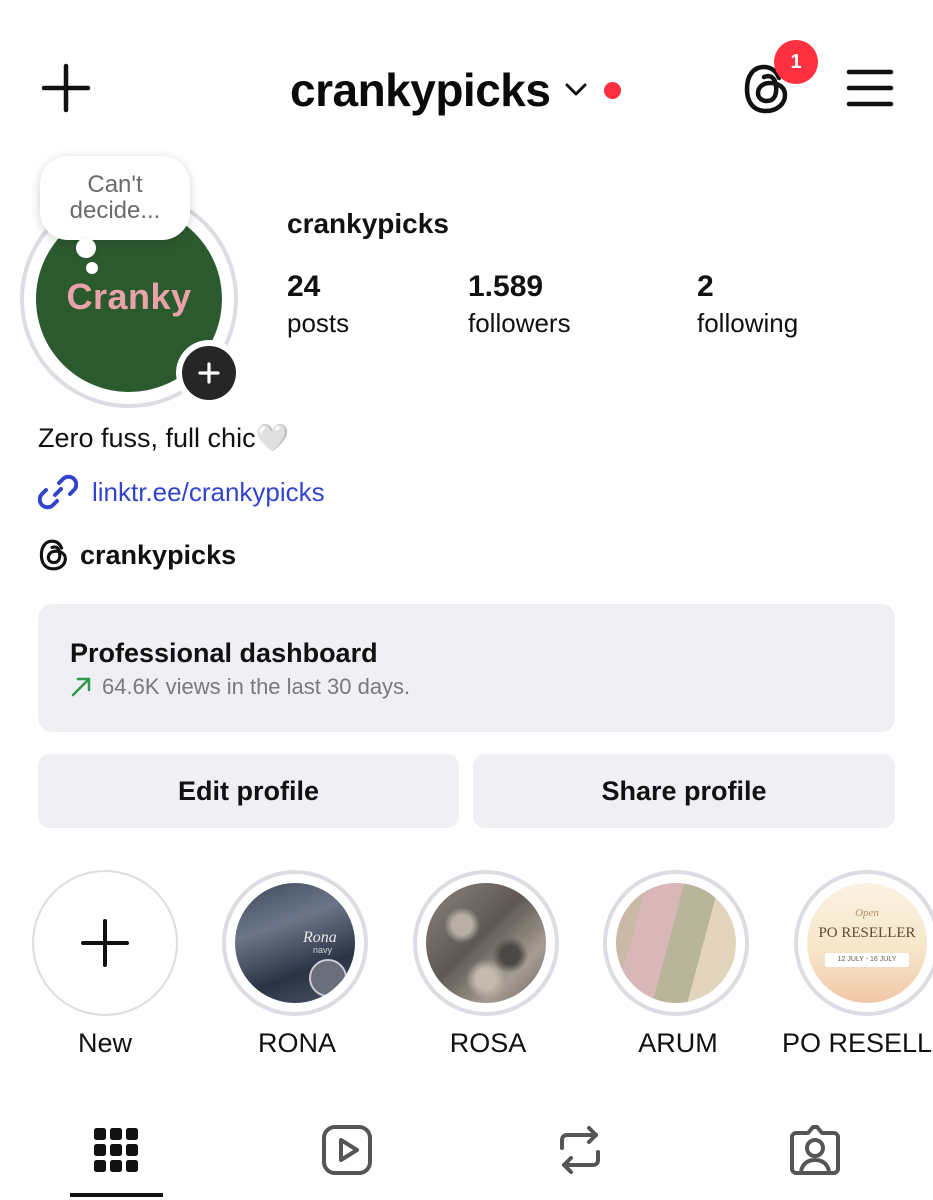 The width and height of the screenshot is (933, 1200). What do you see at coordinates (208, 491) in the screenshot?
I see `link-text: linktr.ee/crankypicks` at bounding box center [208, 491].